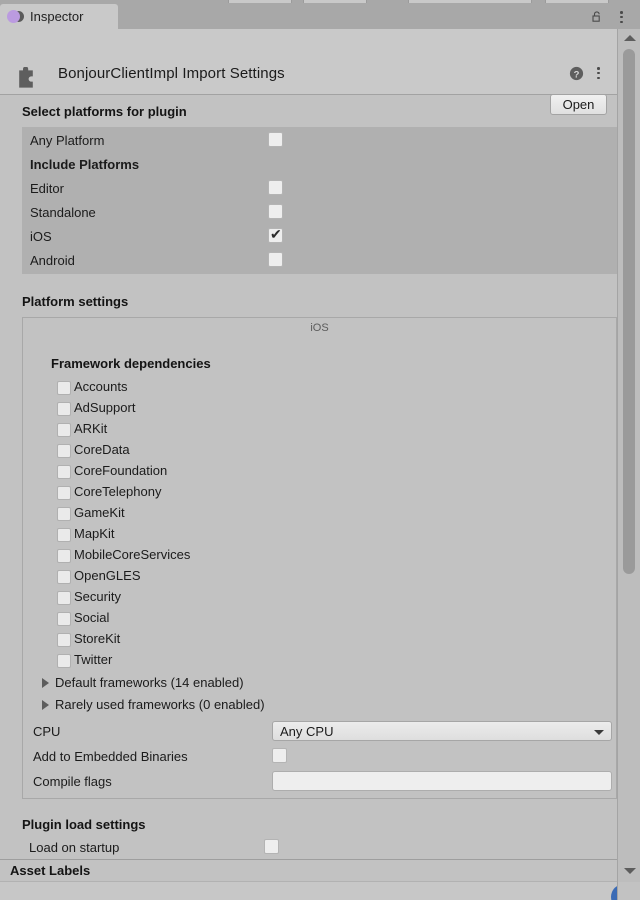 Image resolution: width=640 pixels, height=900 pixels. What do you see at coordinates (97, 596) in the screenshot?
I see `framework-label: Security` at bounding box center [97, 596].